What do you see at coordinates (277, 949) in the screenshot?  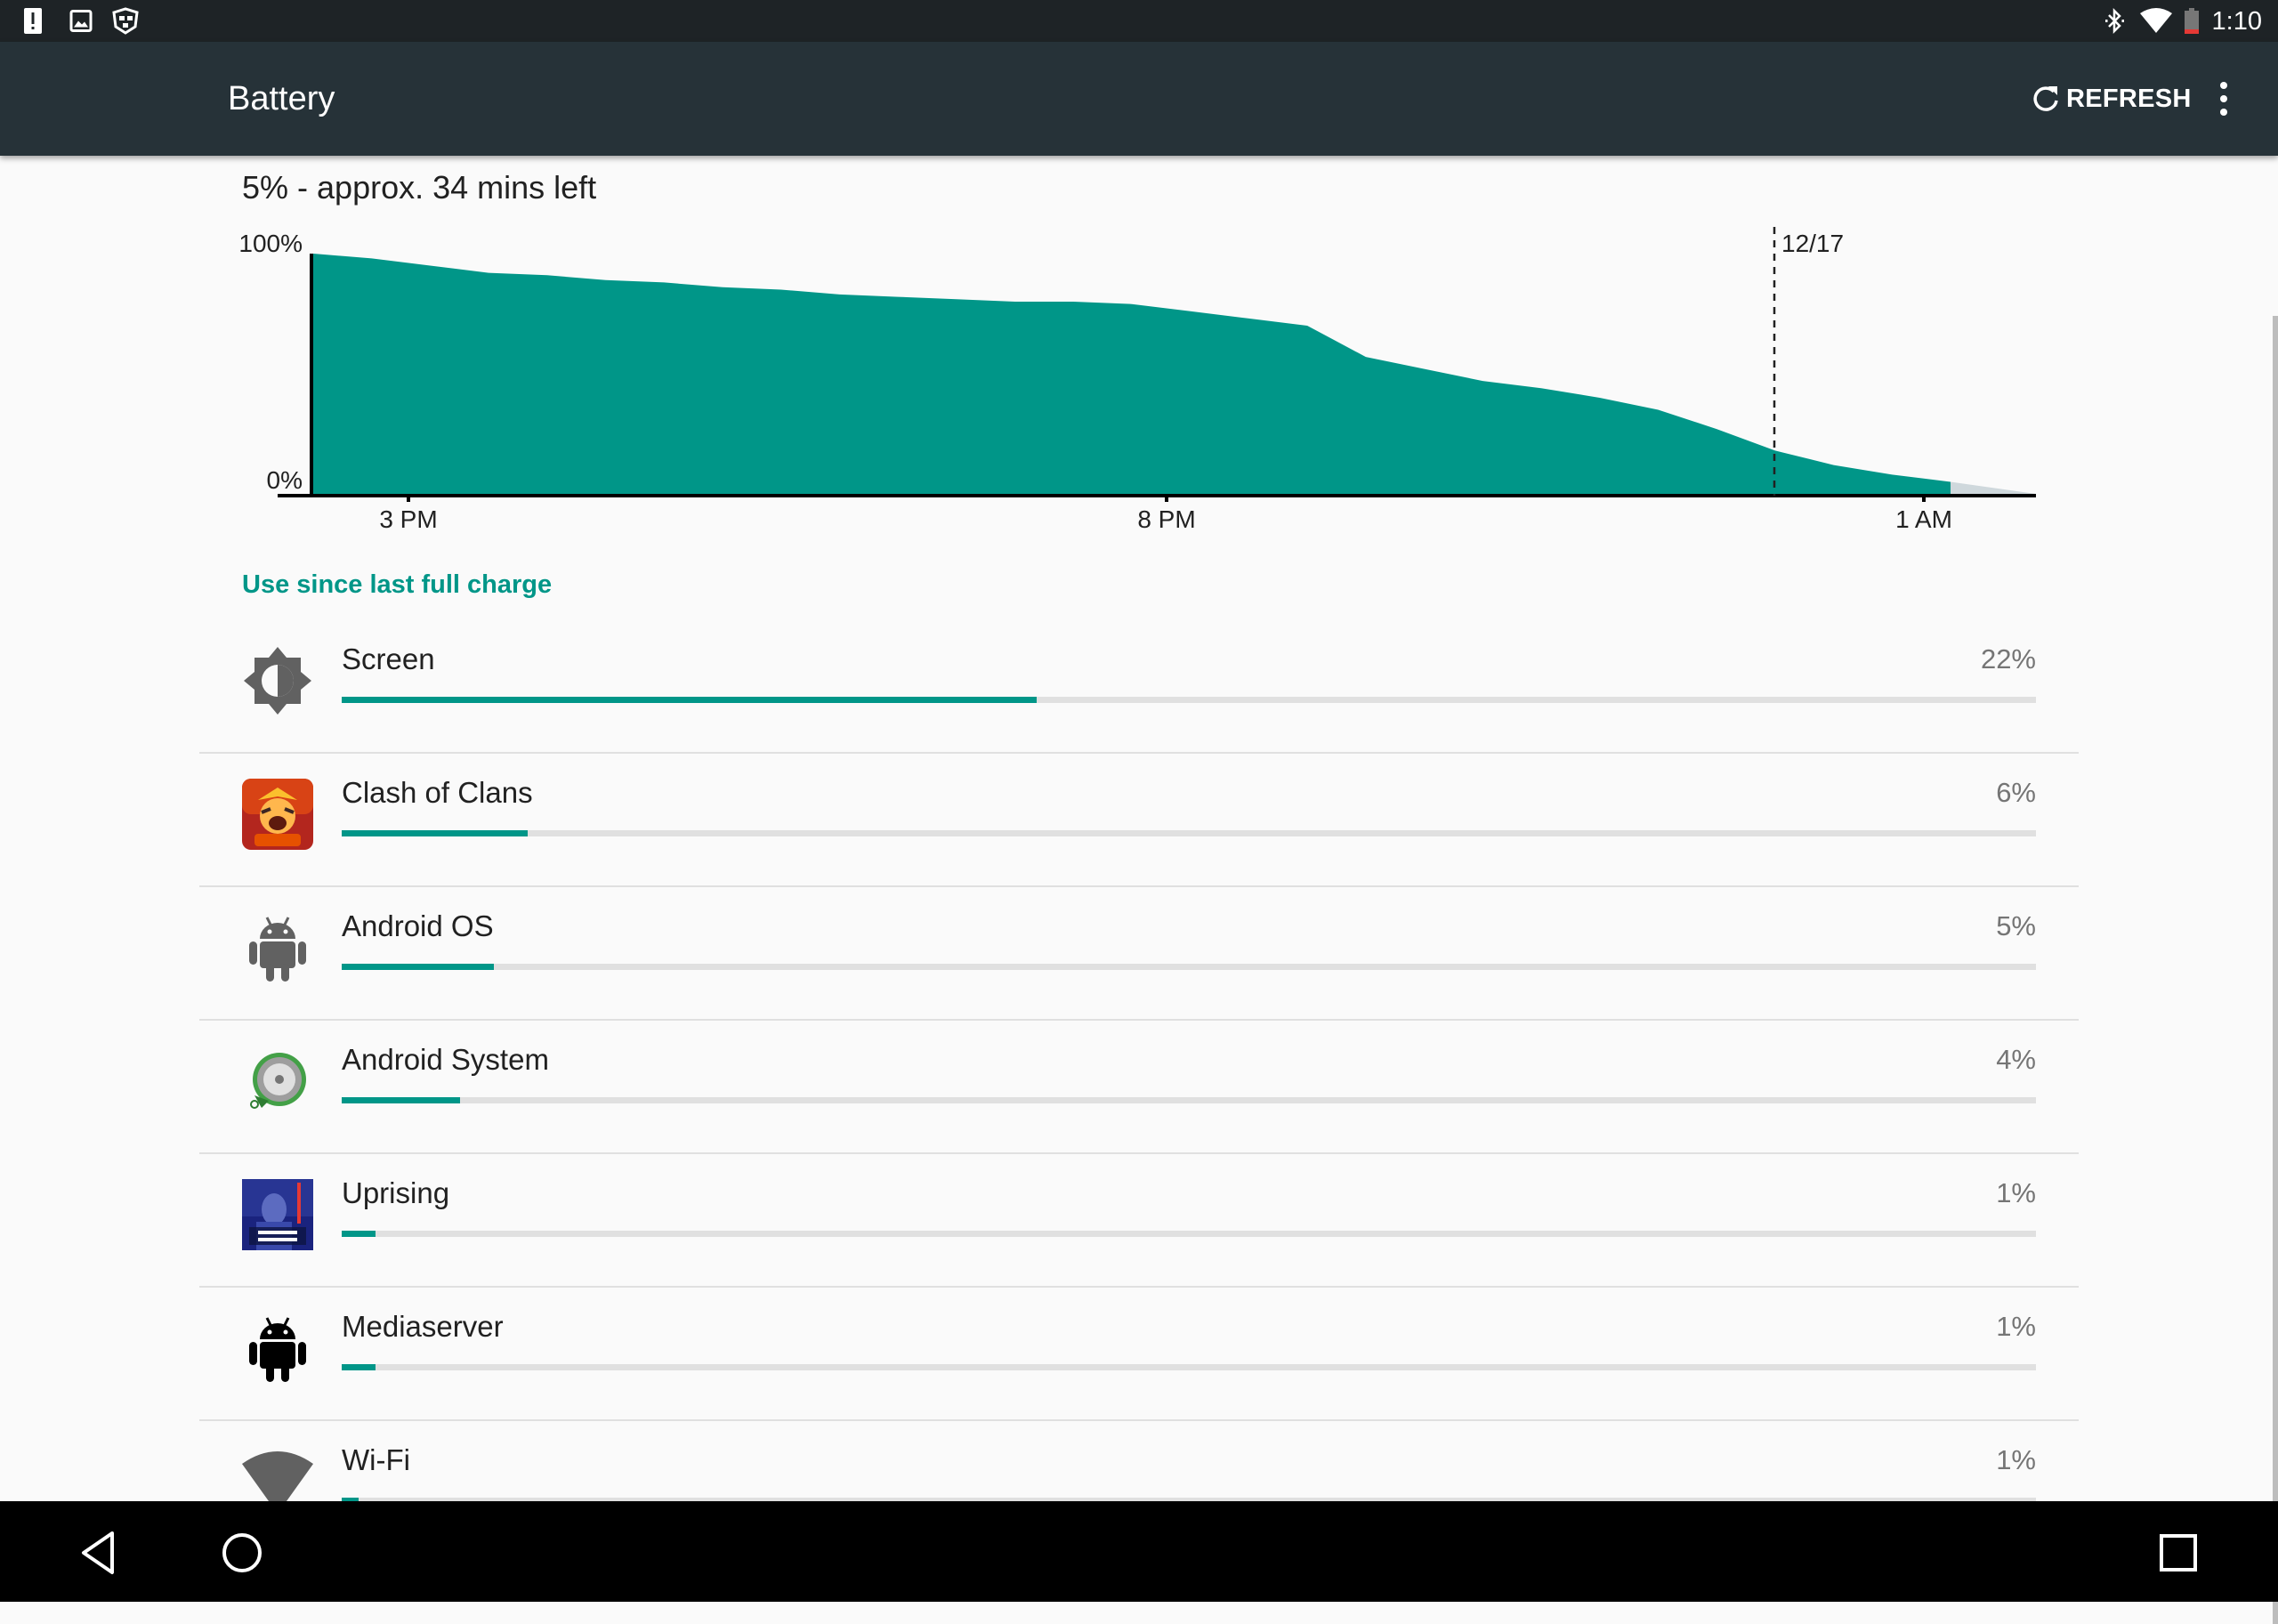 I see `android-robot-icon` at bounding box center [277, 949].